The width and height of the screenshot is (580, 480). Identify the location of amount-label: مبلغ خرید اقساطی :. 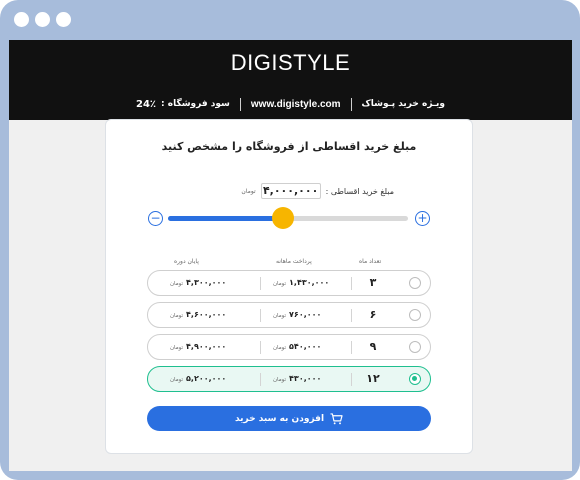
(359, 191).